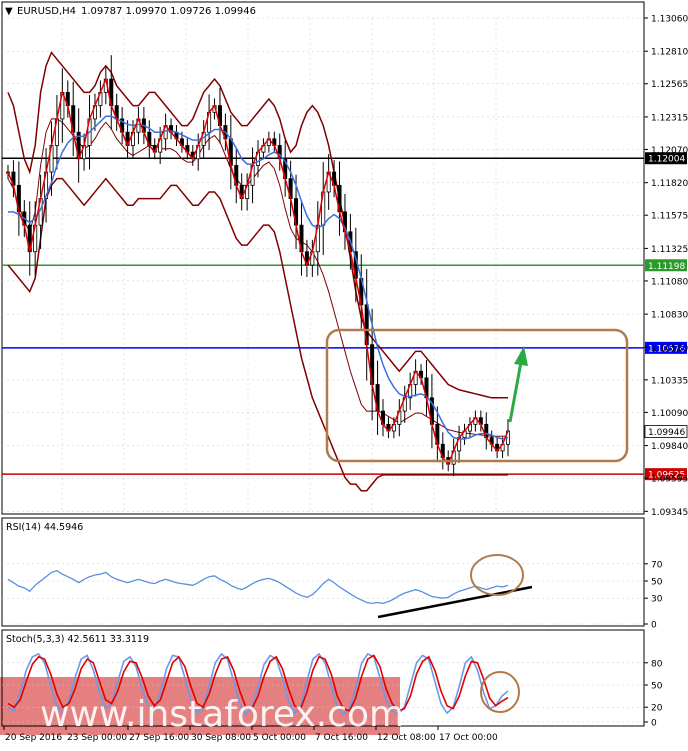 The image size is (688, 751). What do you see at coordinates (657, 565) in the screenshot?
I see `rsi-tick-label: 70` at bounding box center [657, 565].